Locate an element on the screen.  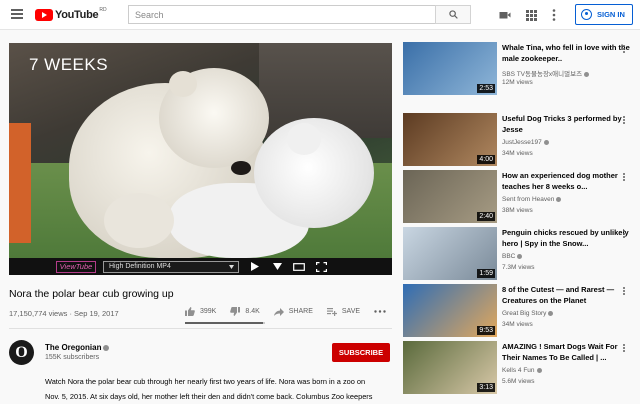
play-button is located at coordinates (255, 267).